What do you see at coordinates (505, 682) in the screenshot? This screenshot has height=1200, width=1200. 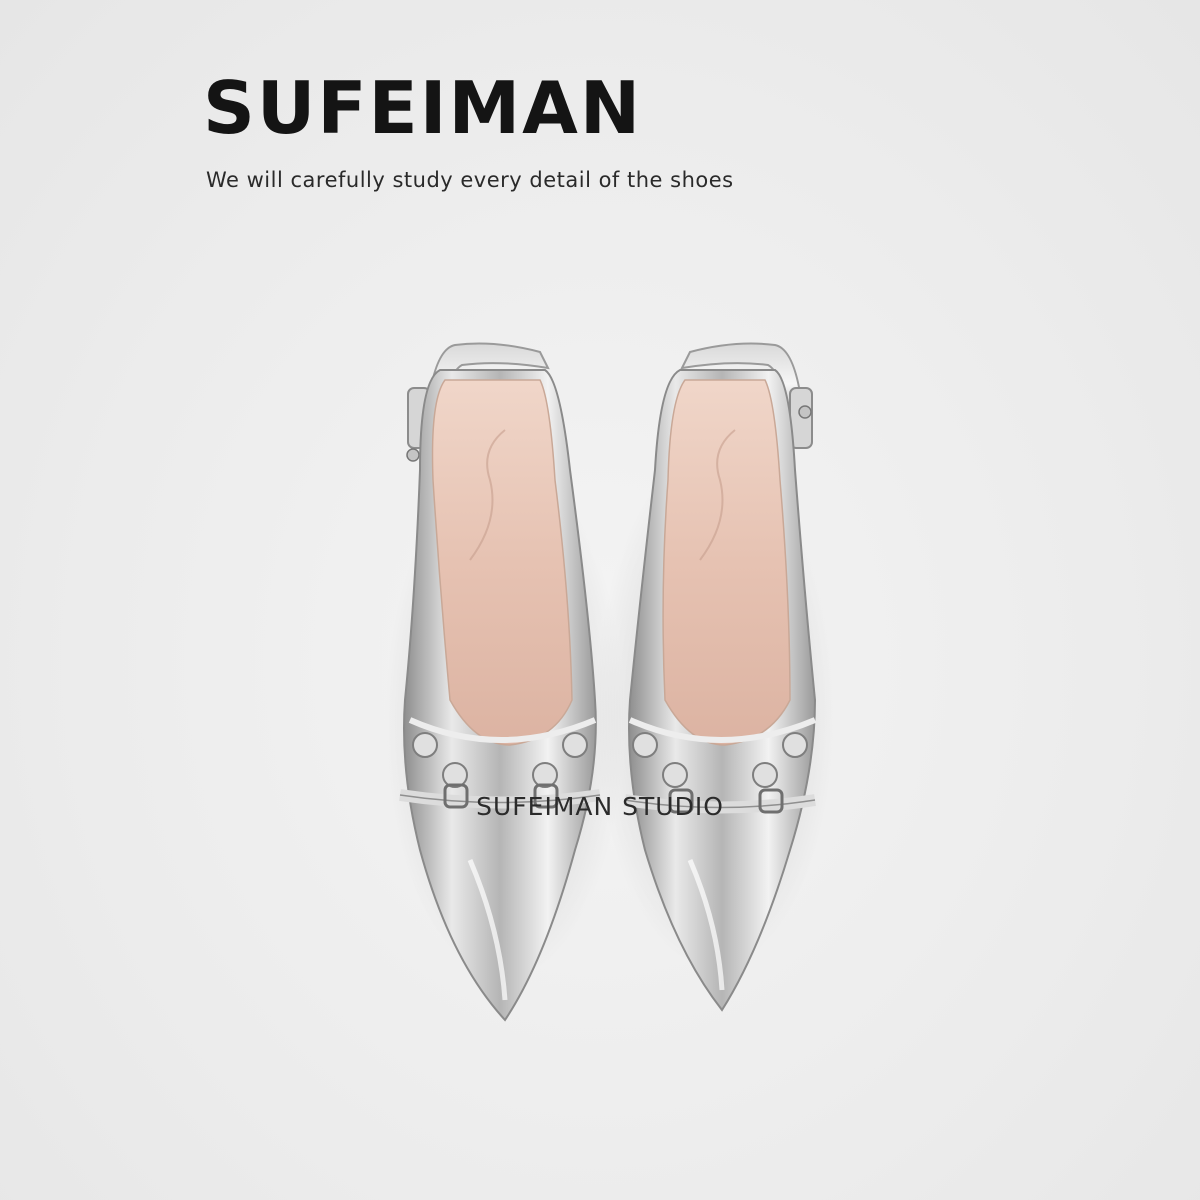 I see `left-shoe` at bounding box center [505, 682].